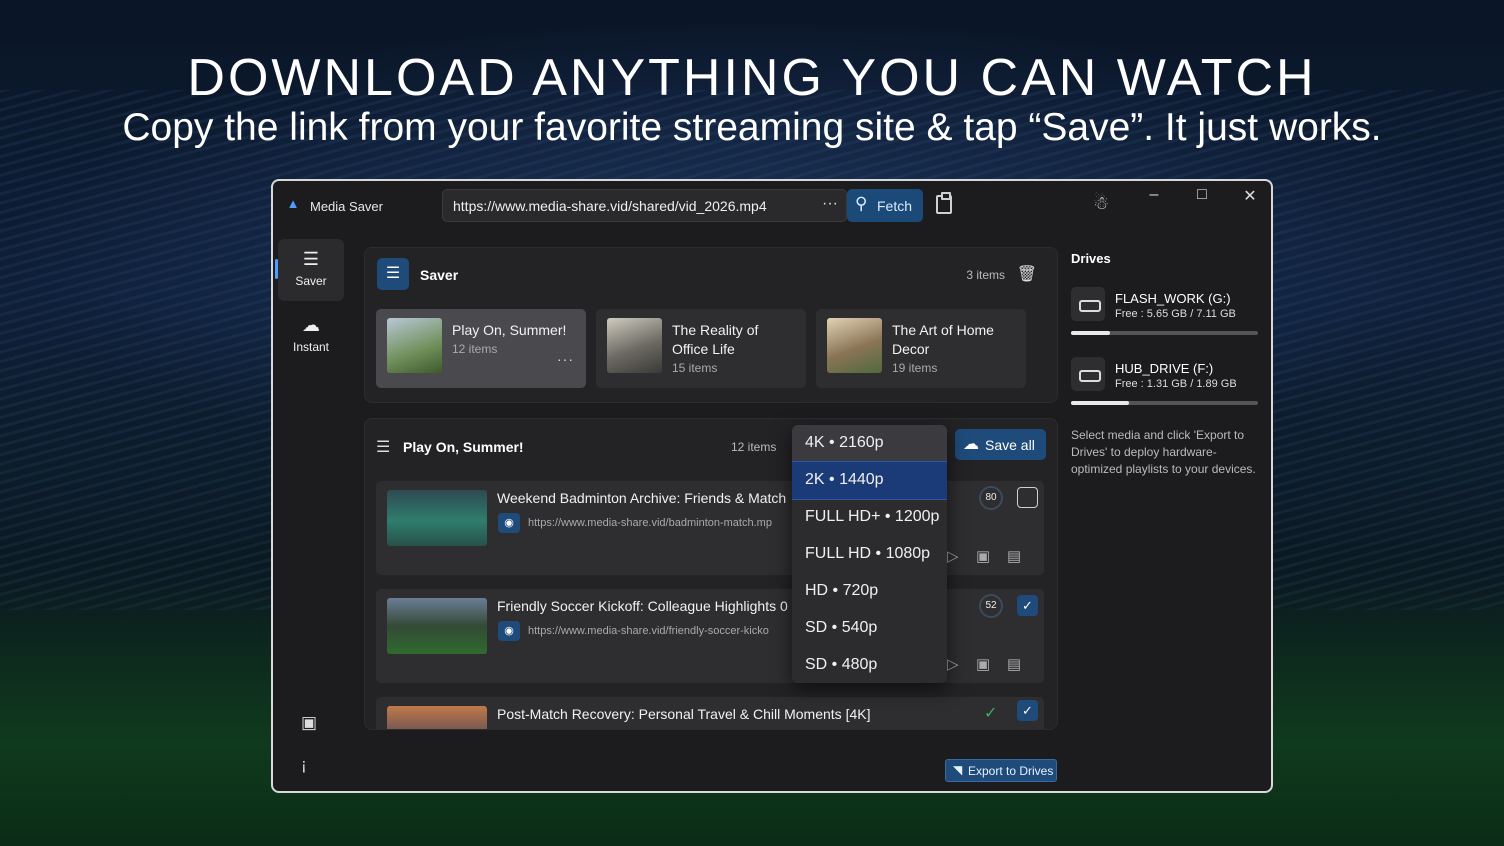 This screenshot has width=1504, height=846. What do you see at coordinates (943, 339) in the screenshot?
I see `playlist-name: The Art of Home Decor` at bounding box center [943, 339].